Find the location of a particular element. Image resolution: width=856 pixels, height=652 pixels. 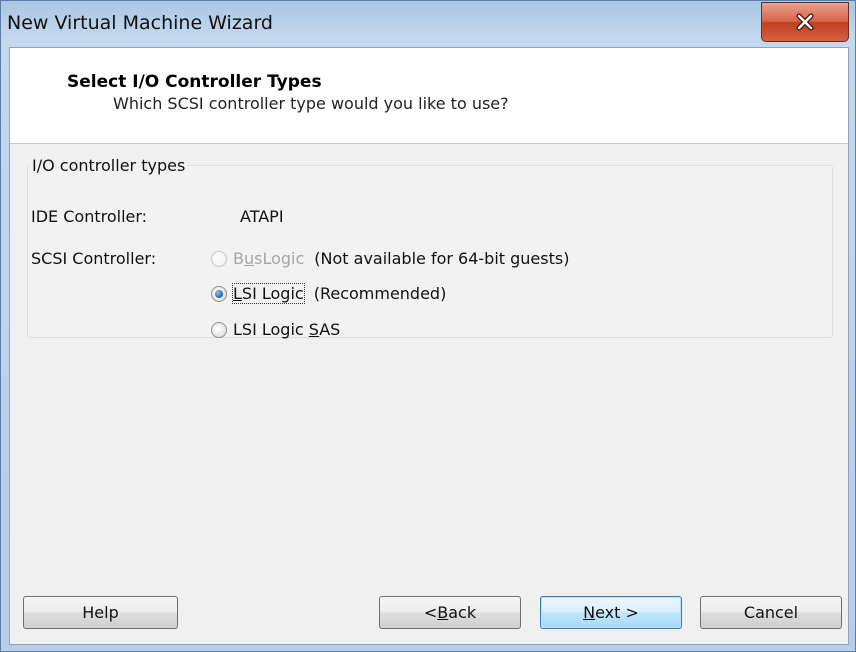

ide-controller-value: ATAPI is located at coordinates (262, 216).